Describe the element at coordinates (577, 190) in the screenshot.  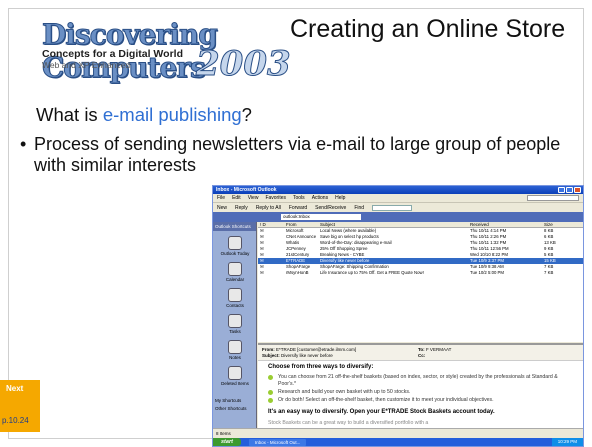
I see `close-icon` at that location.